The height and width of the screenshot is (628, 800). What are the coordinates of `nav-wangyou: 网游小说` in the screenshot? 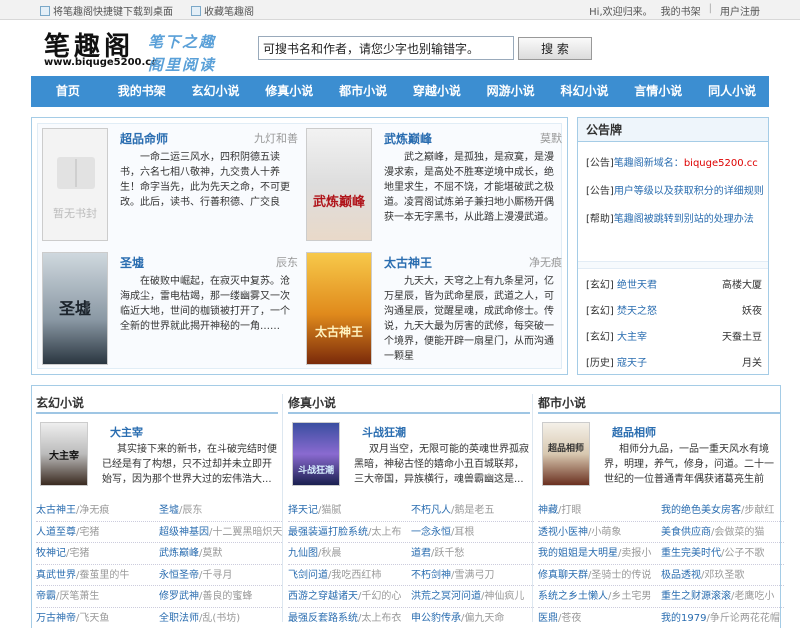 It's located at (511, 91).